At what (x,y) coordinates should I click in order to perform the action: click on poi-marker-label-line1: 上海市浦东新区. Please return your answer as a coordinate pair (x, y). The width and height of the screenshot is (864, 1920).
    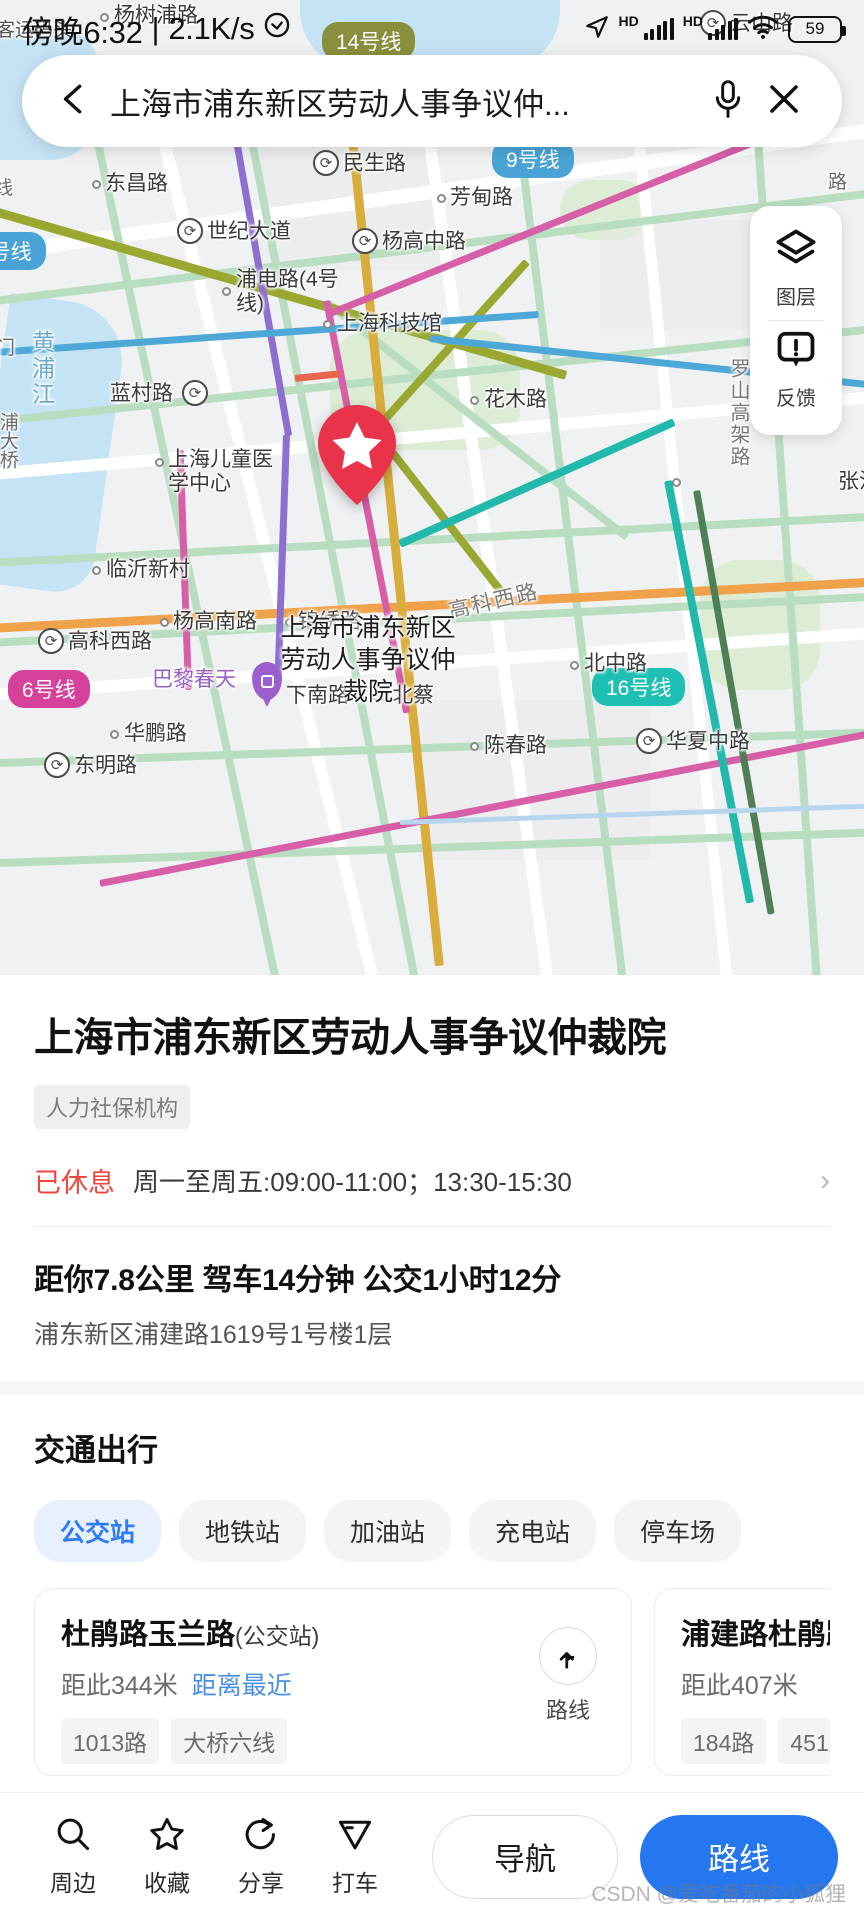
    Looking at the image, I should click on (368, 628).